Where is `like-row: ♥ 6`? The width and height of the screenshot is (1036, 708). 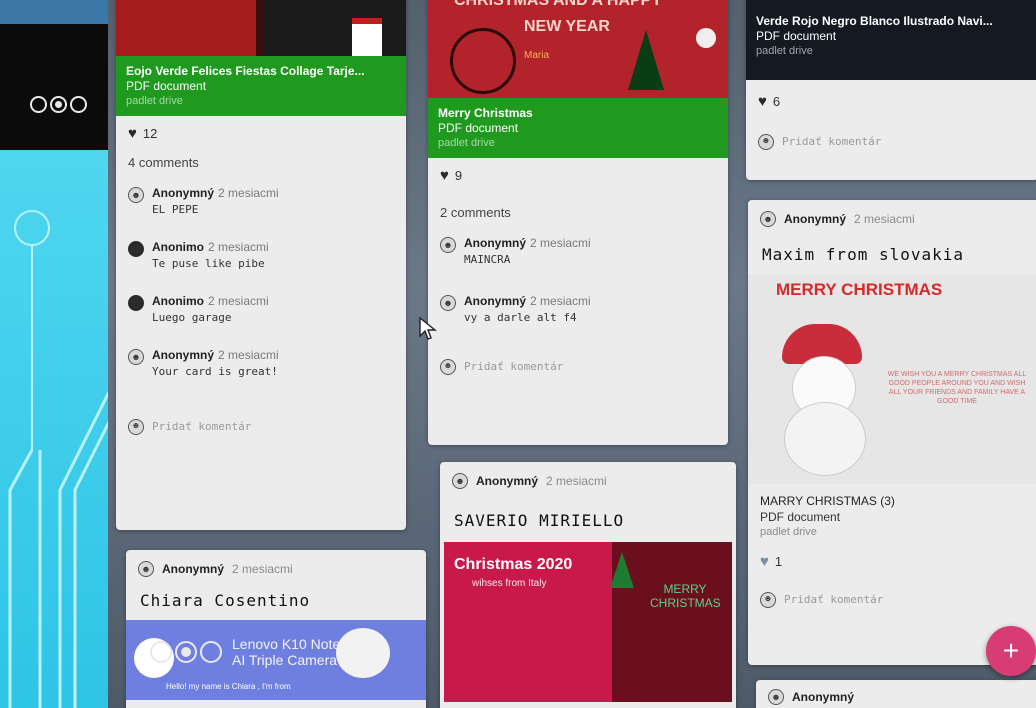
like-row: ♥ 6 is located at coordinates (891, 99).